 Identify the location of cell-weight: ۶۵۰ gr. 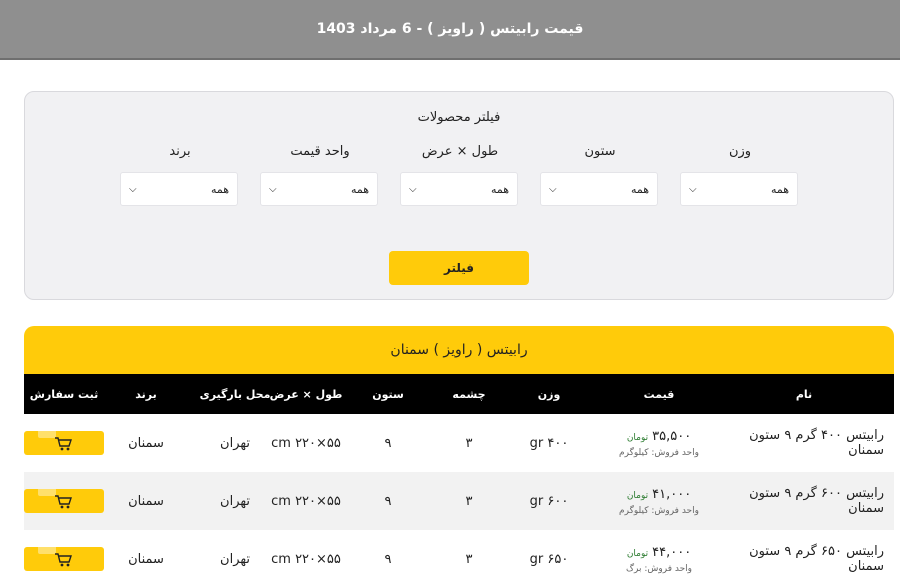
(549, 559).